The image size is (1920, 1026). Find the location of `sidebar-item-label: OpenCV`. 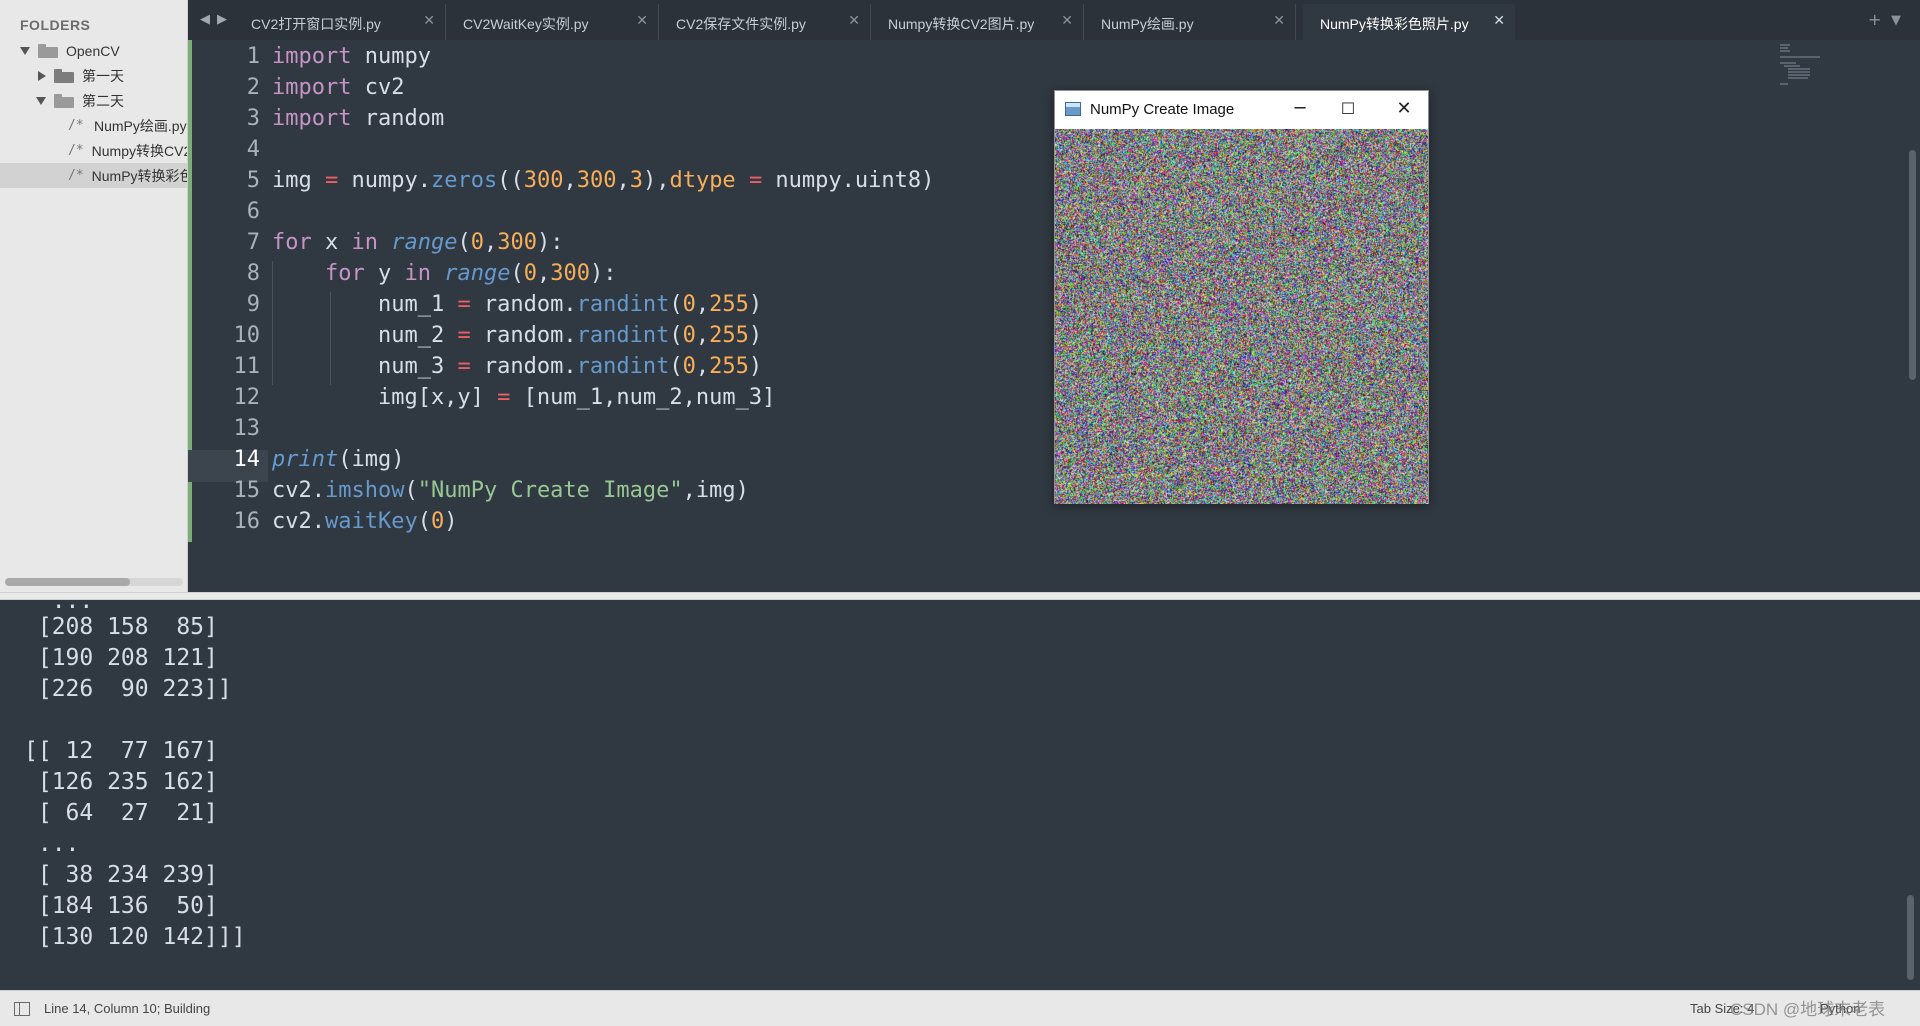

sidebar-item-label: OpenCV is located at coordinates (93, 51).